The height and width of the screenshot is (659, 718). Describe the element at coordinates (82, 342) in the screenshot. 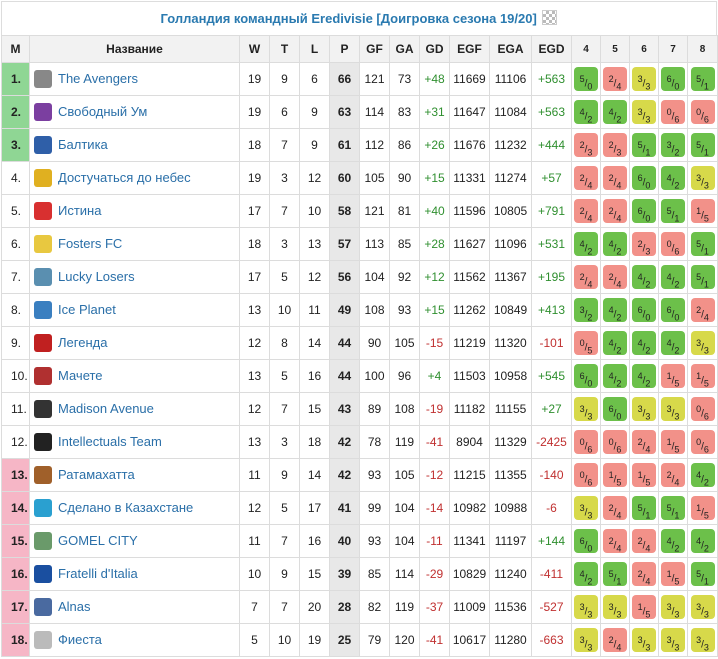

I see `team-name-link: Легенда` at that location.